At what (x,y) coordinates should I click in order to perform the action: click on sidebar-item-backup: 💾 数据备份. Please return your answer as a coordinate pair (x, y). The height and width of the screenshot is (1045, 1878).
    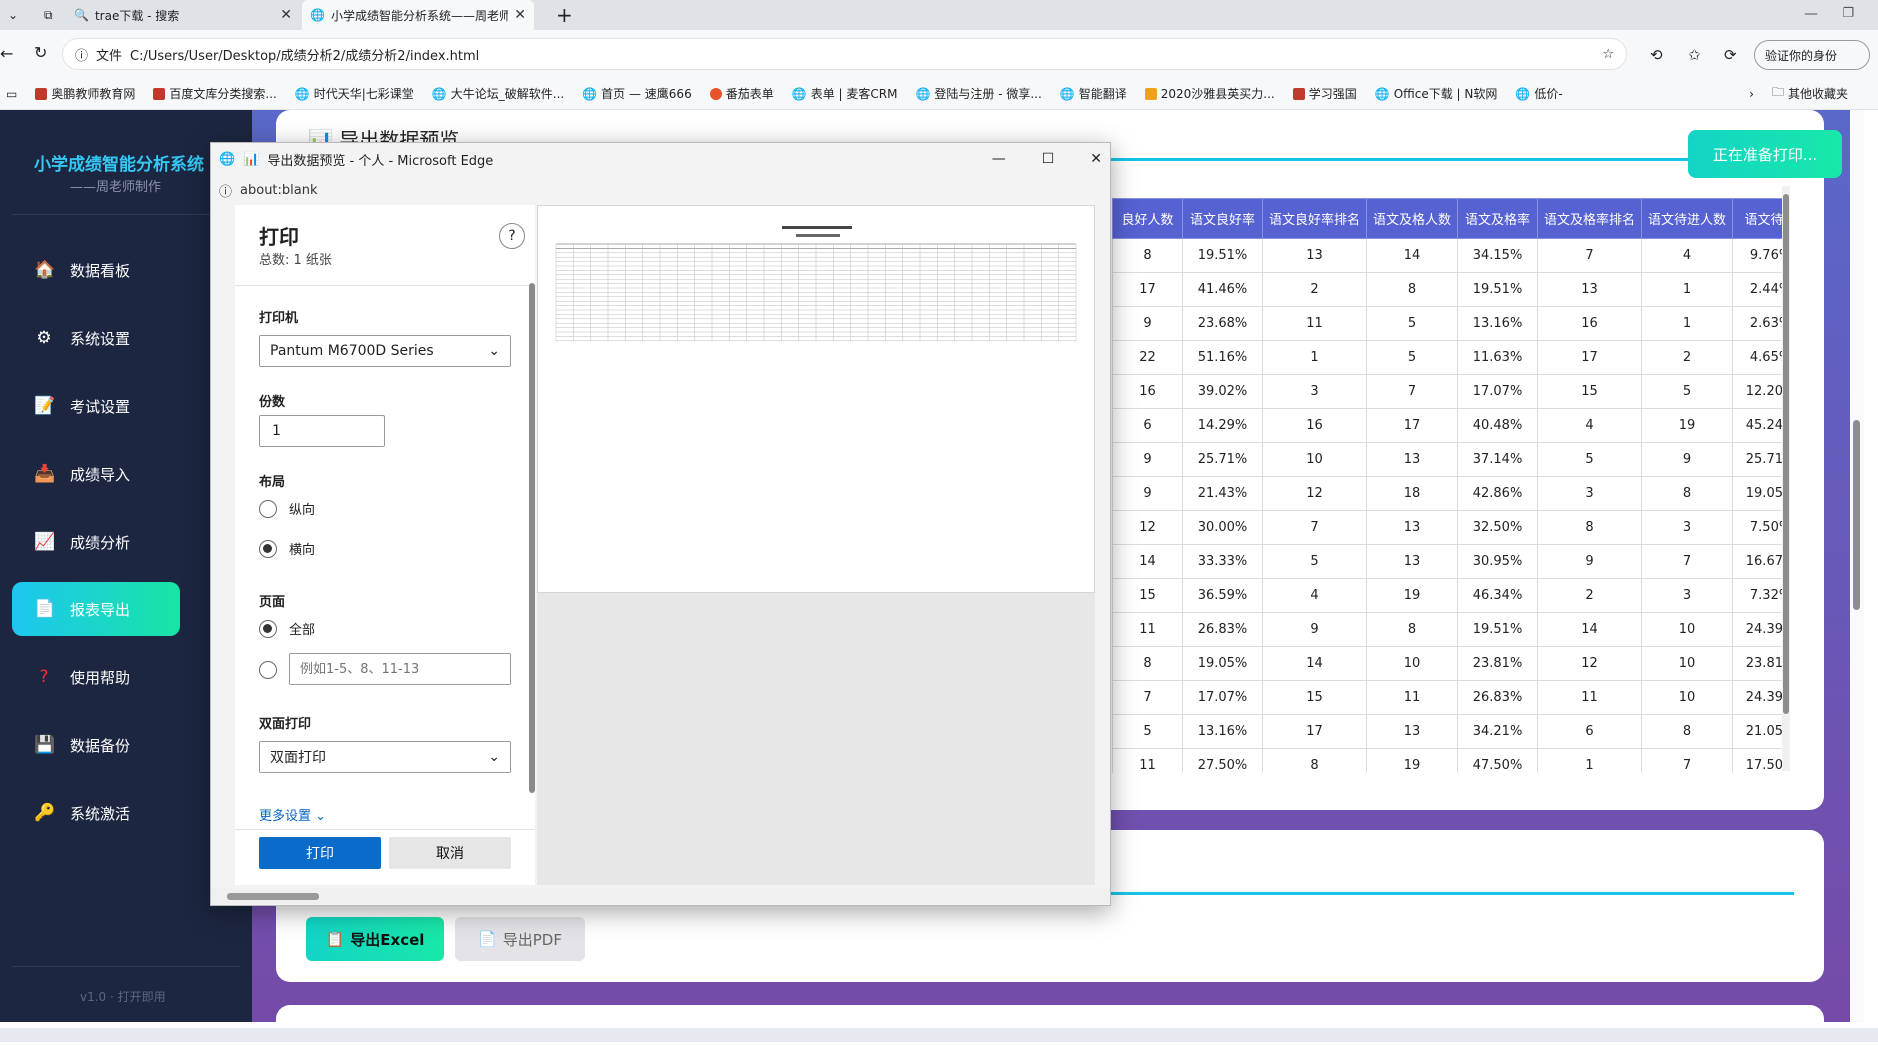
    Looking at the image, I should click on (96, 745).